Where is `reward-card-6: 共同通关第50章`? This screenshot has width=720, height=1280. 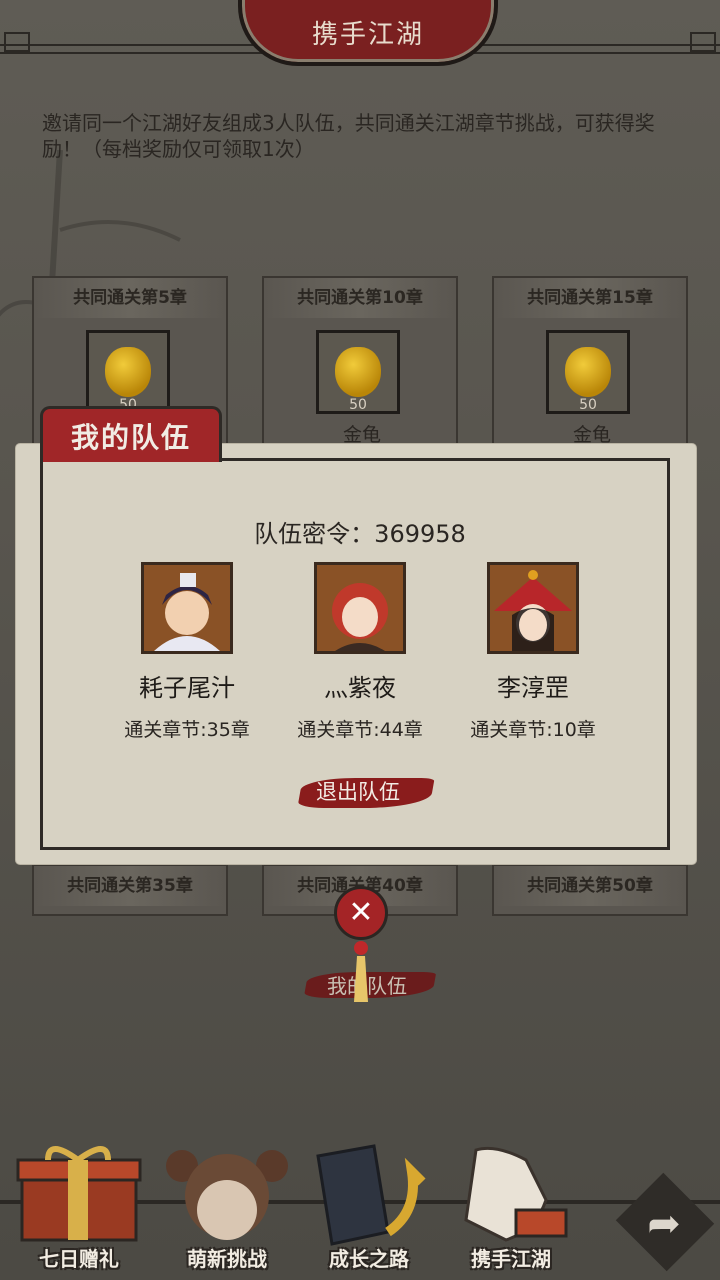 reward-card-6: 共同通关第50章 is located at coordinates (590, 890).